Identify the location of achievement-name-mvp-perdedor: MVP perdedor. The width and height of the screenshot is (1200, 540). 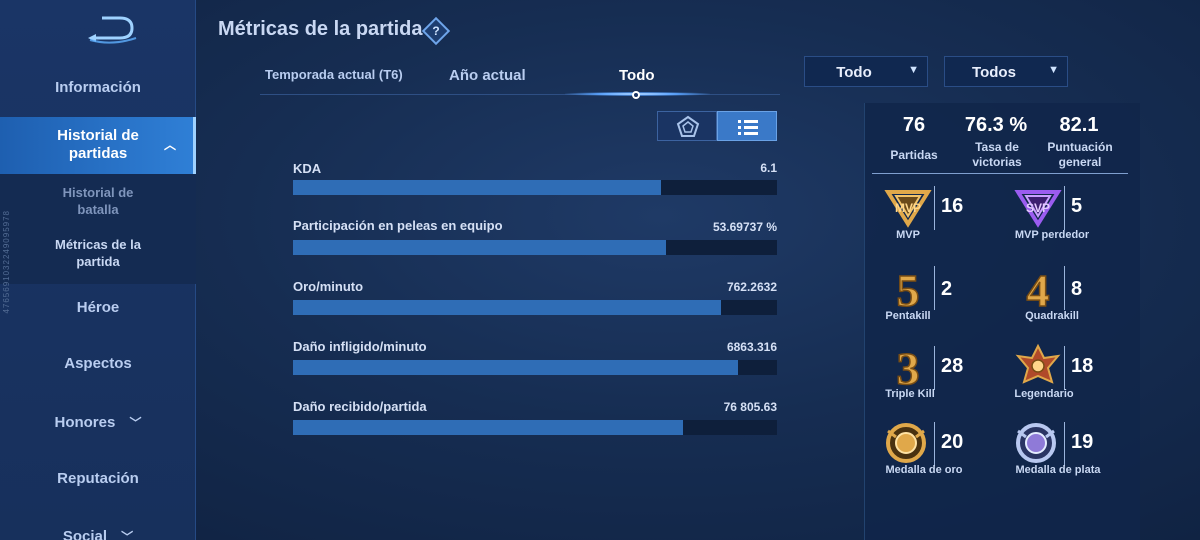
(1052, 235).